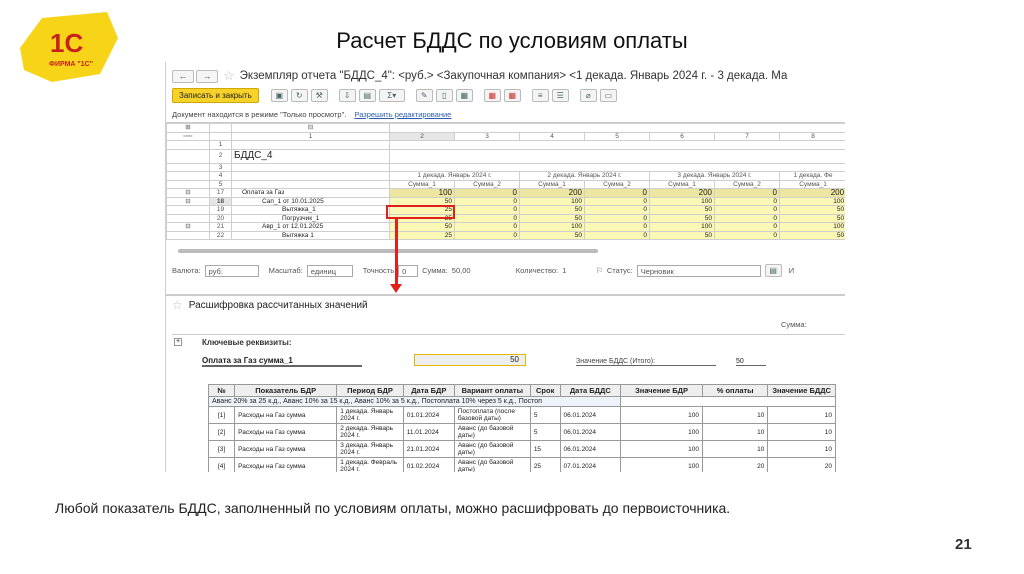 The height and width of the screenshot is (574, 1024). What do you see at coordinates (220, 235) in the screenshot?
I see `row-number: 22` at bounding box center [220, 235].